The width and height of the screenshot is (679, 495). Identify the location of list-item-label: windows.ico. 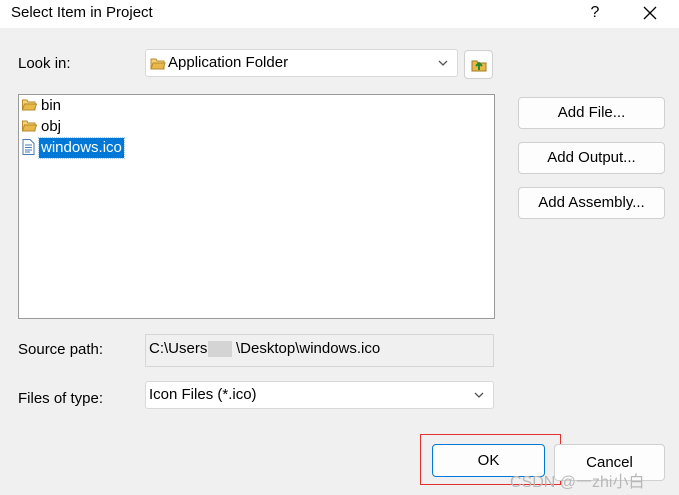
(81, 148).